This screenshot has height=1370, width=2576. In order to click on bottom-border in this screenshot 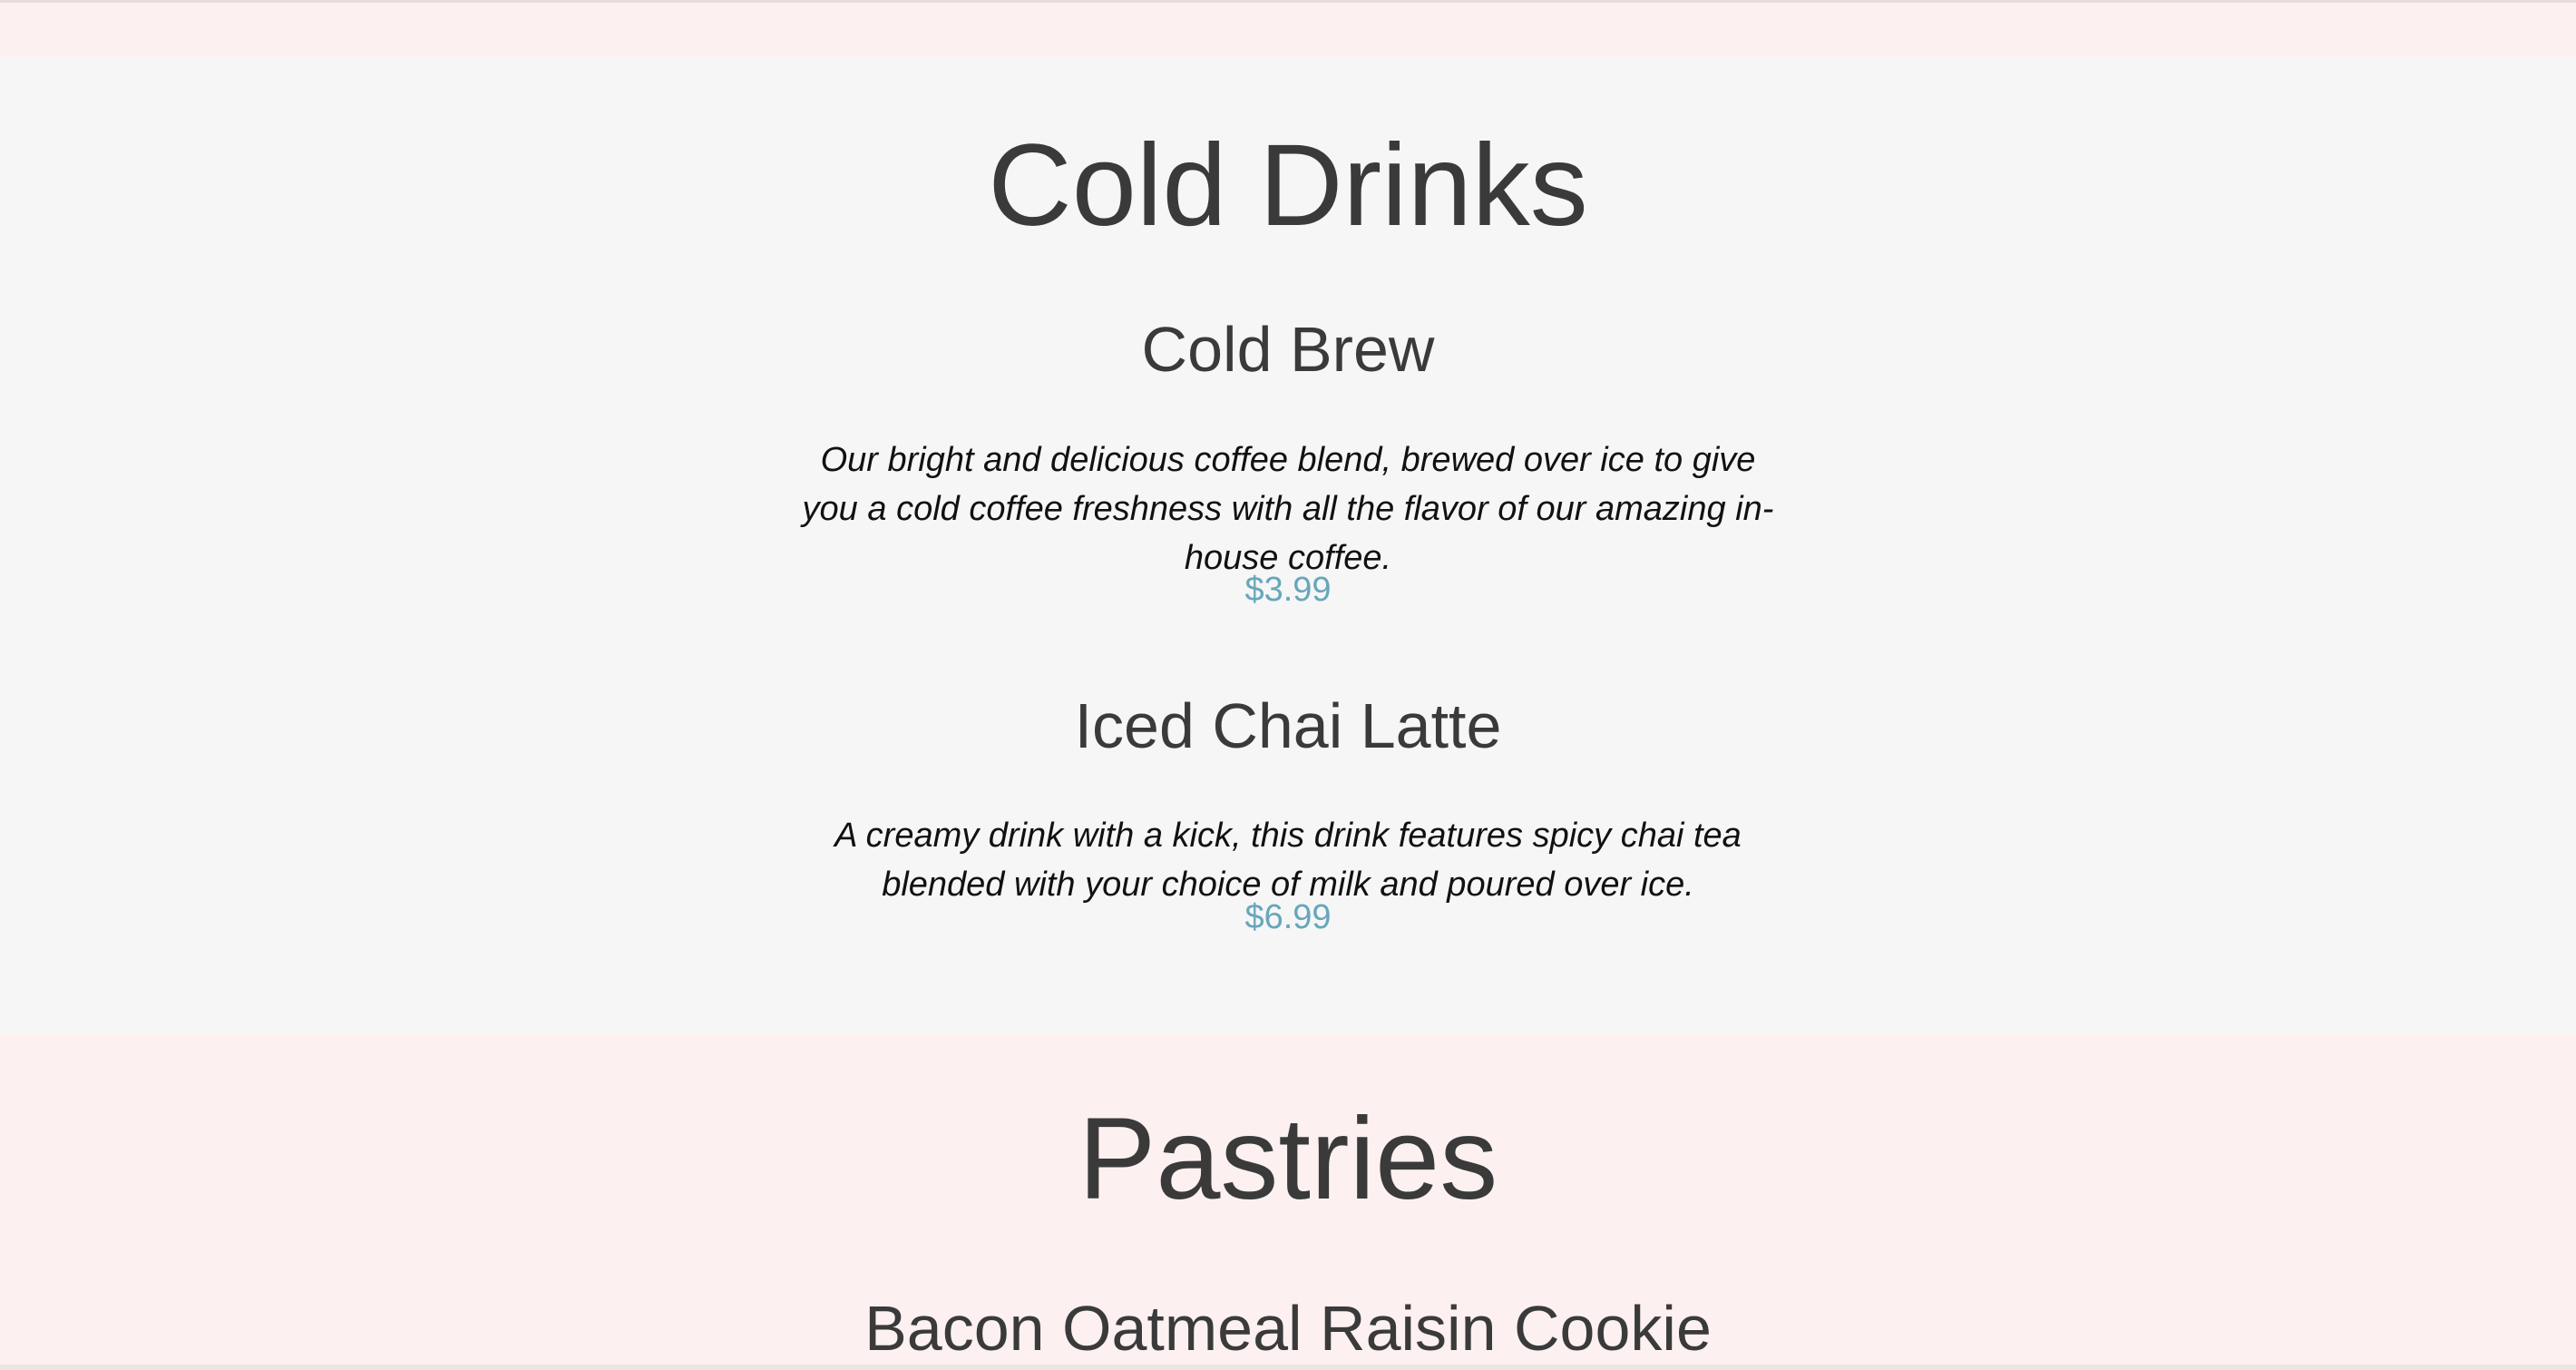, I will do `click(1288, 1367)`.